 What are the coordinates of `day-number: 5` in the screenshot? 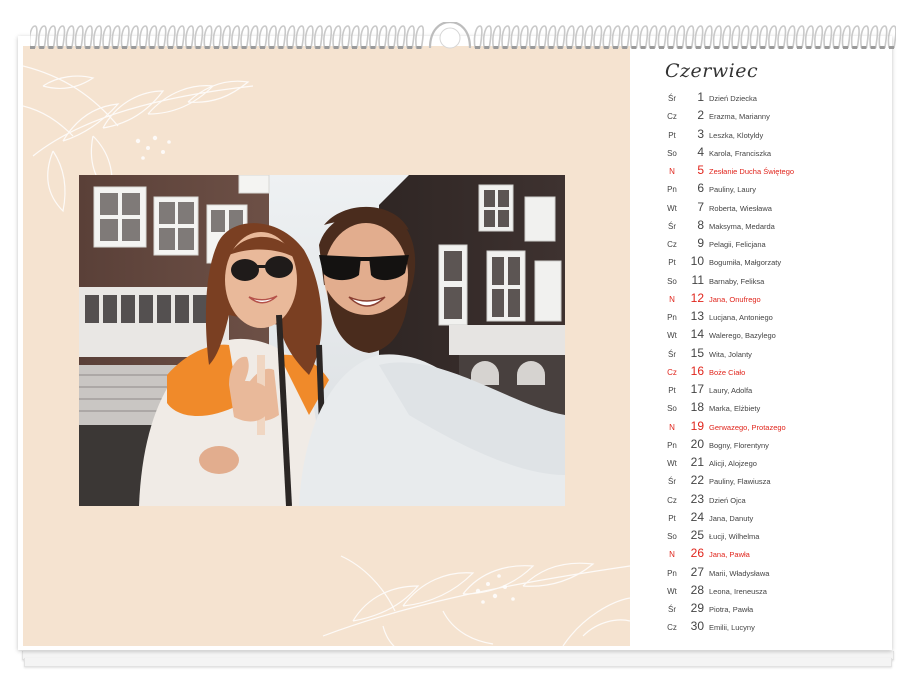 It's located at (700, 170).